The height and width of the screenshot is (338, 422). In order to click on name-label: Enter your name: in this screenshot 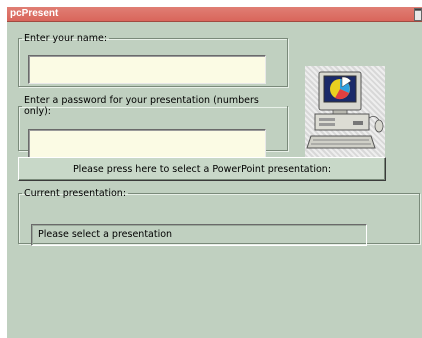, I will do `click(66, 38)`.